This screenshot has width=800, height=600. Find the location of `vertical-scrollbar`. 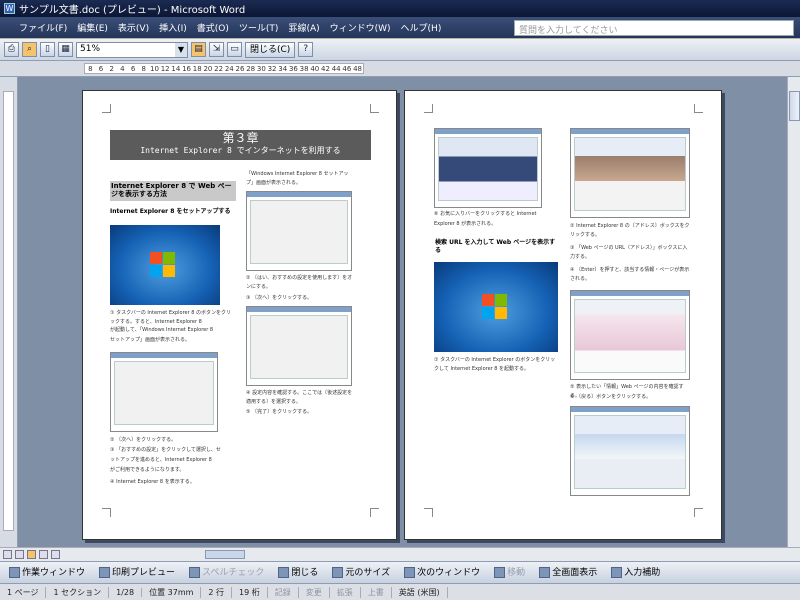

vertical-scrollbar is located at coordinates (793, 312).